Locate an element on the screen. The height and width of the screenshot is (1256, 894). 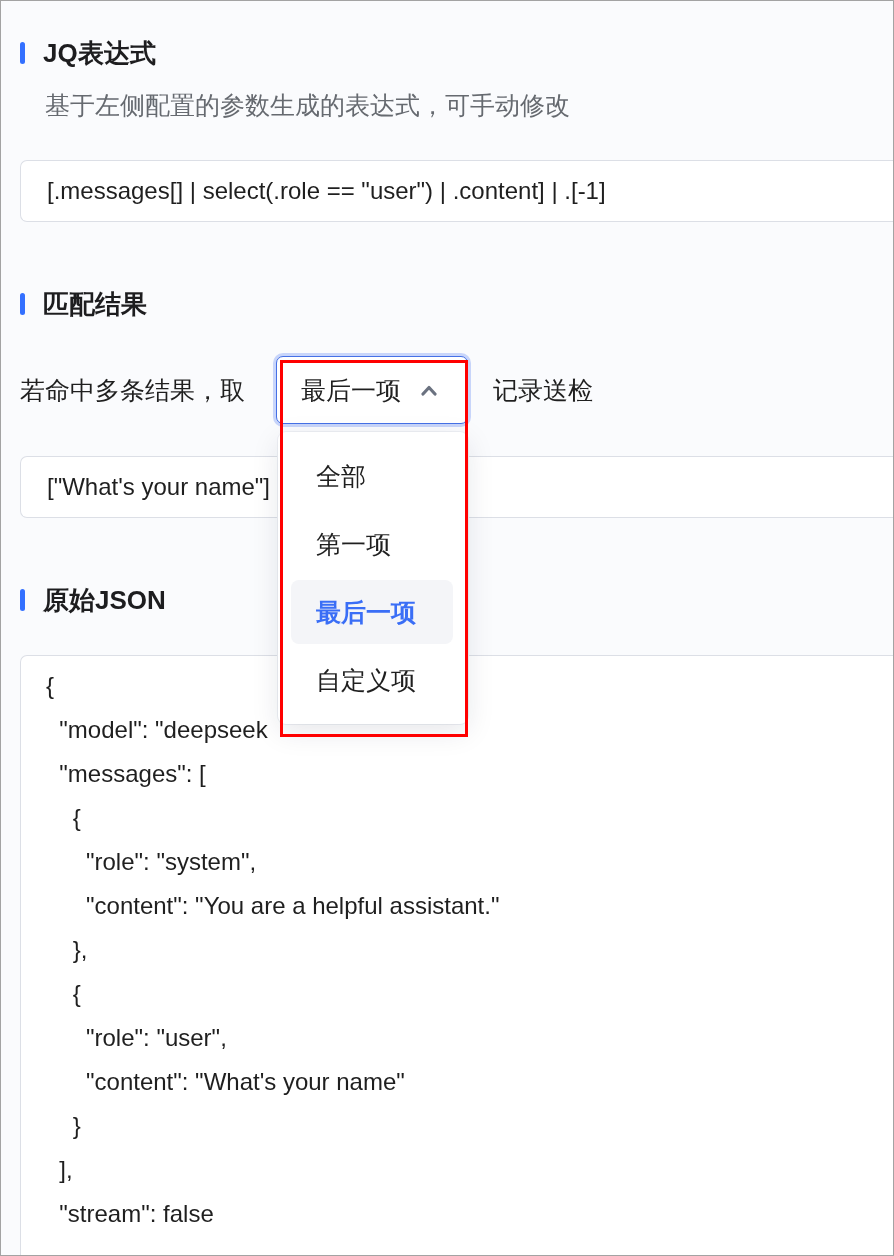
field-label: 记录送检 is located at coordinates (543, 390).